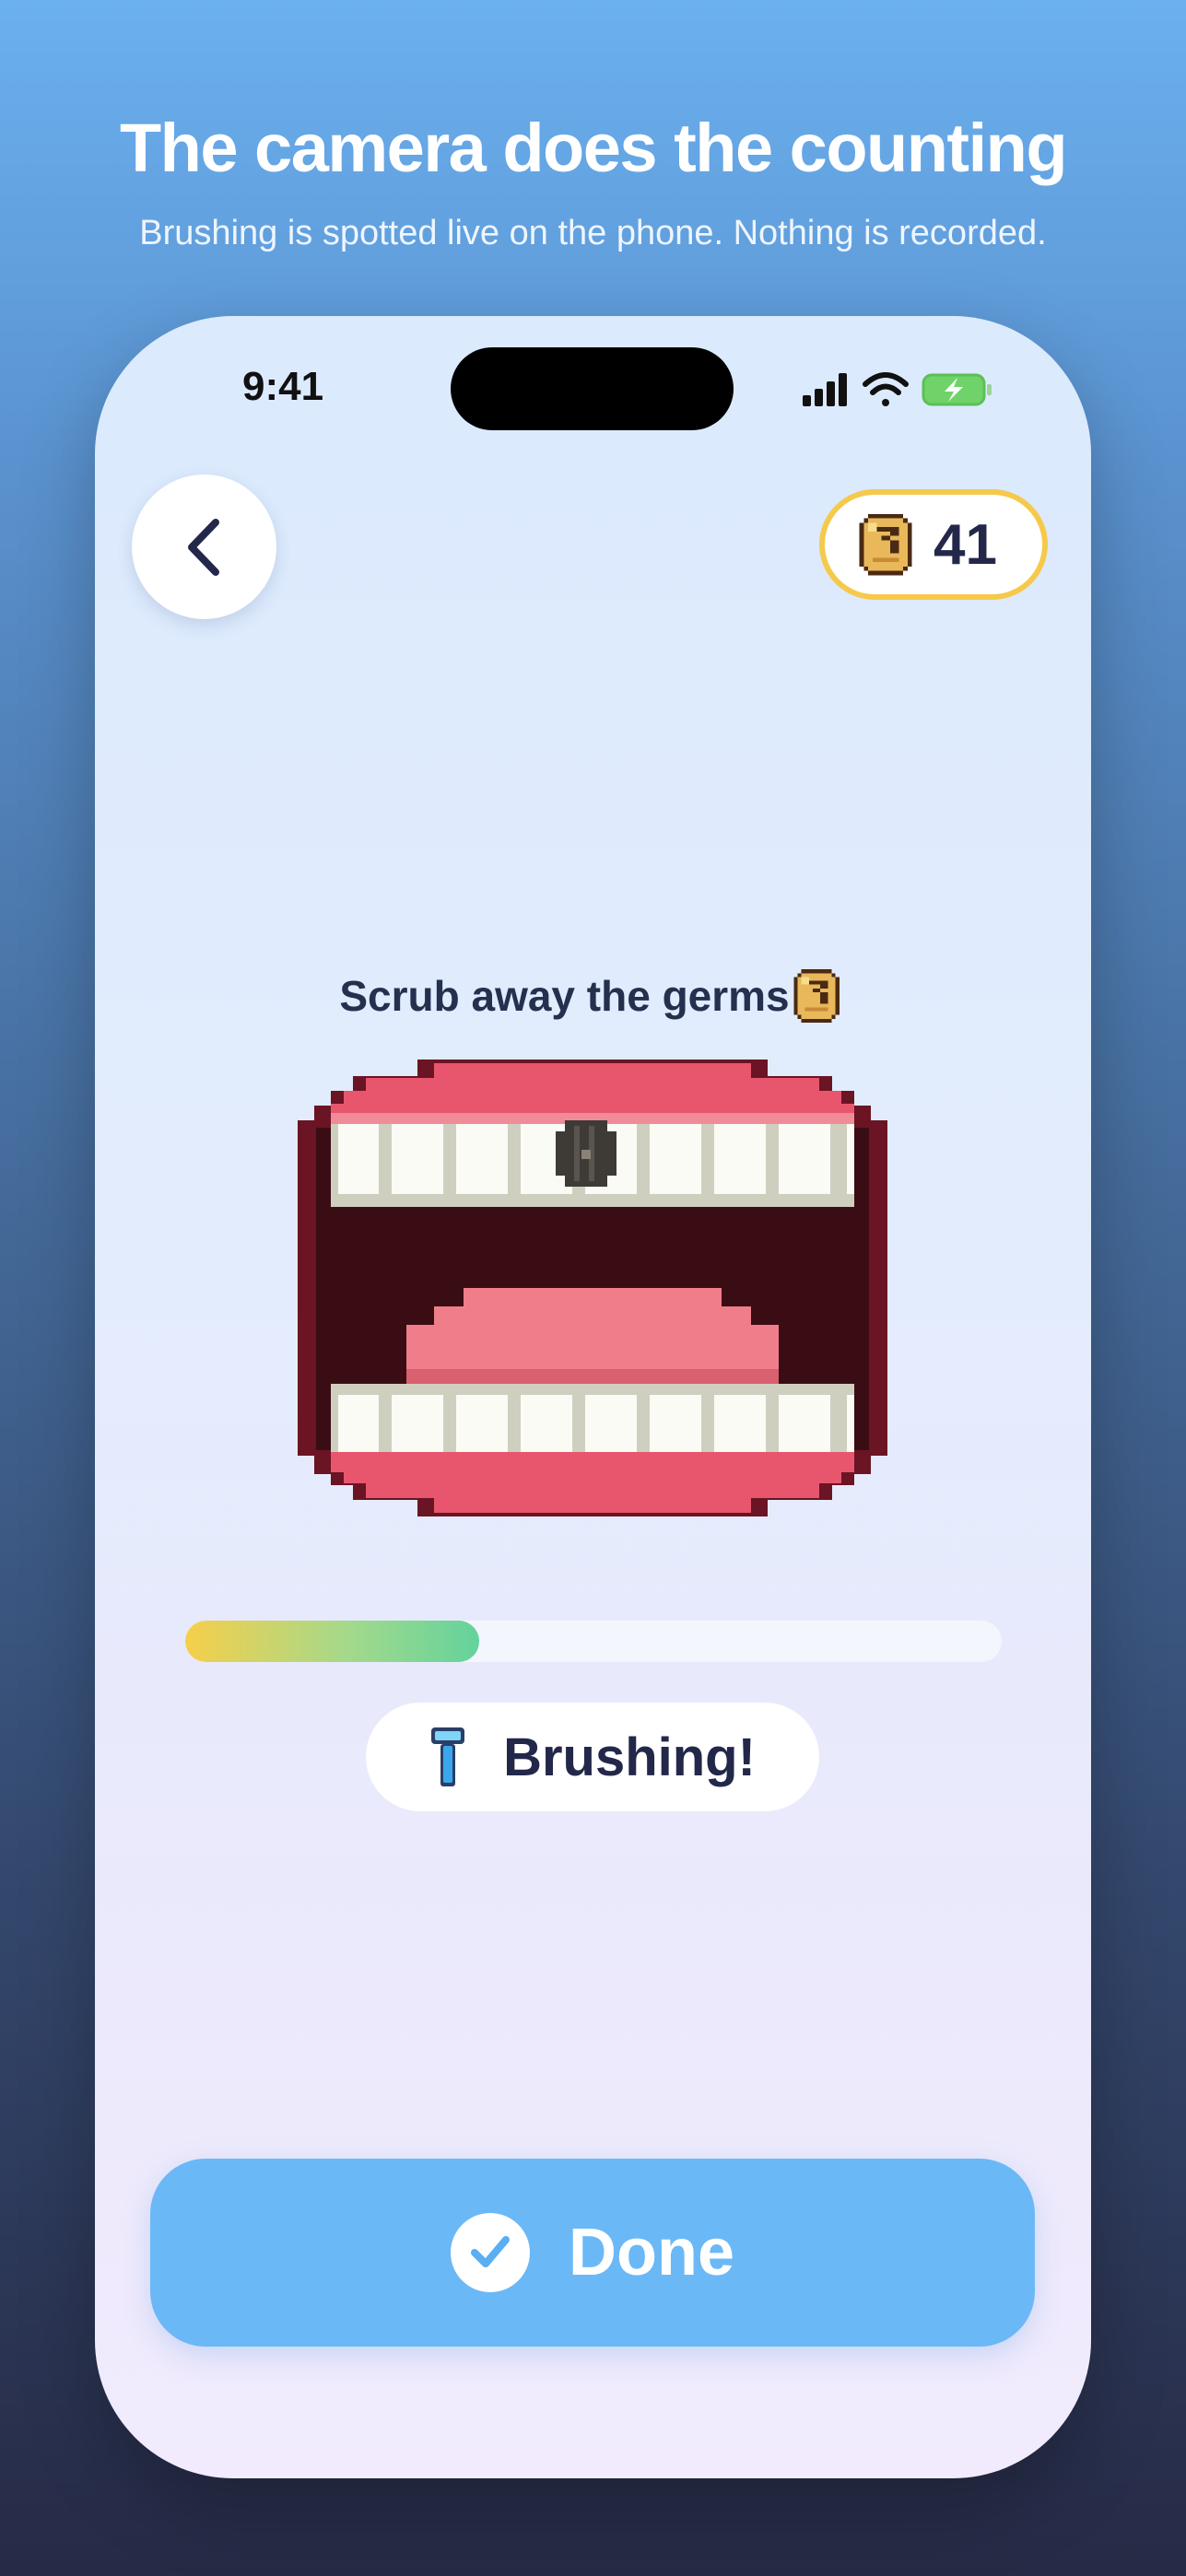 The width and height of the screenshot is (1186, 2576). I want to click on status-time: 9:41, so click(283, 386).